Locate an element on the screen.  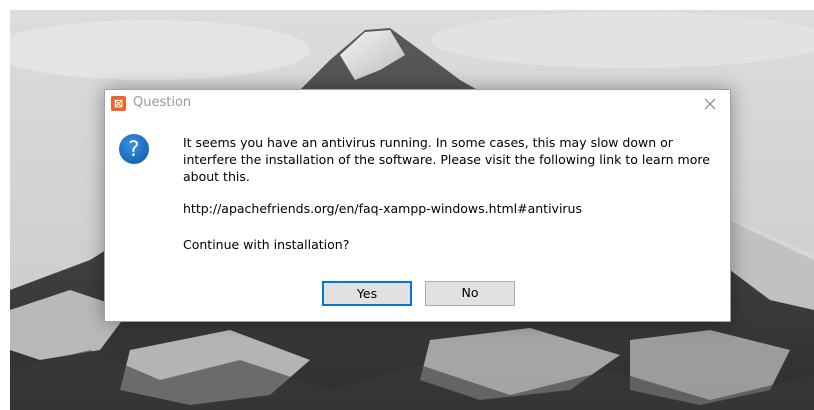
dialog-title: Question is located at coordinates (162, 102).